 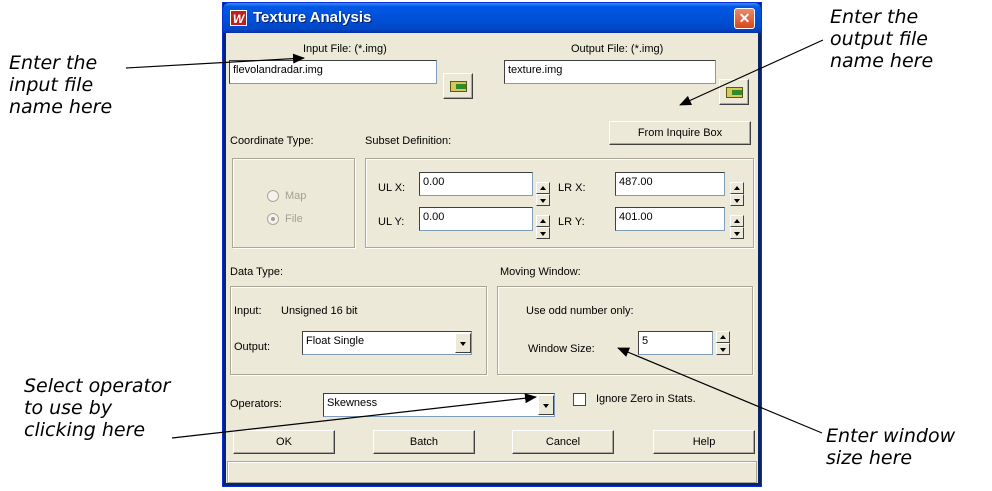 I want to click on lry-spinner, so click(x=737, y=227).